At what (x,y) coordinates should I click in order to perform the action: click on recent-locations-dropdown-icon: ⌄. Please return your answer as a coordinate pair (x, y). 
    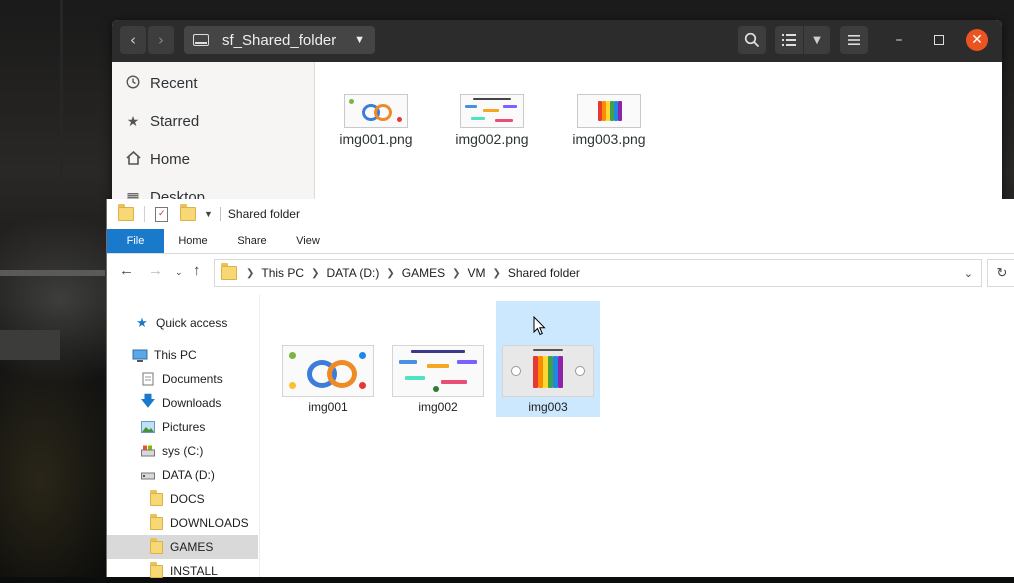
    Looking at the image, I should click on (179, 272).